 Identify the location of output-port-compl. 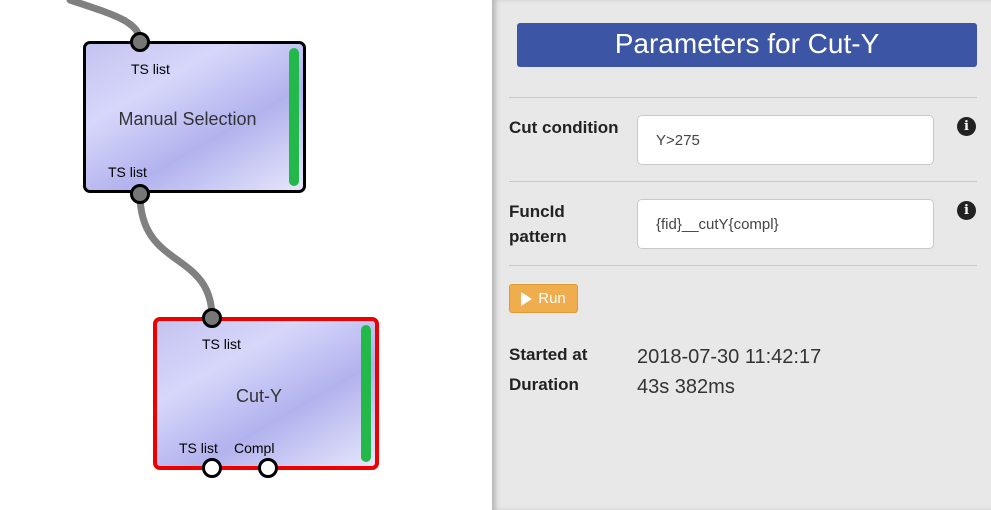
(268, 468).